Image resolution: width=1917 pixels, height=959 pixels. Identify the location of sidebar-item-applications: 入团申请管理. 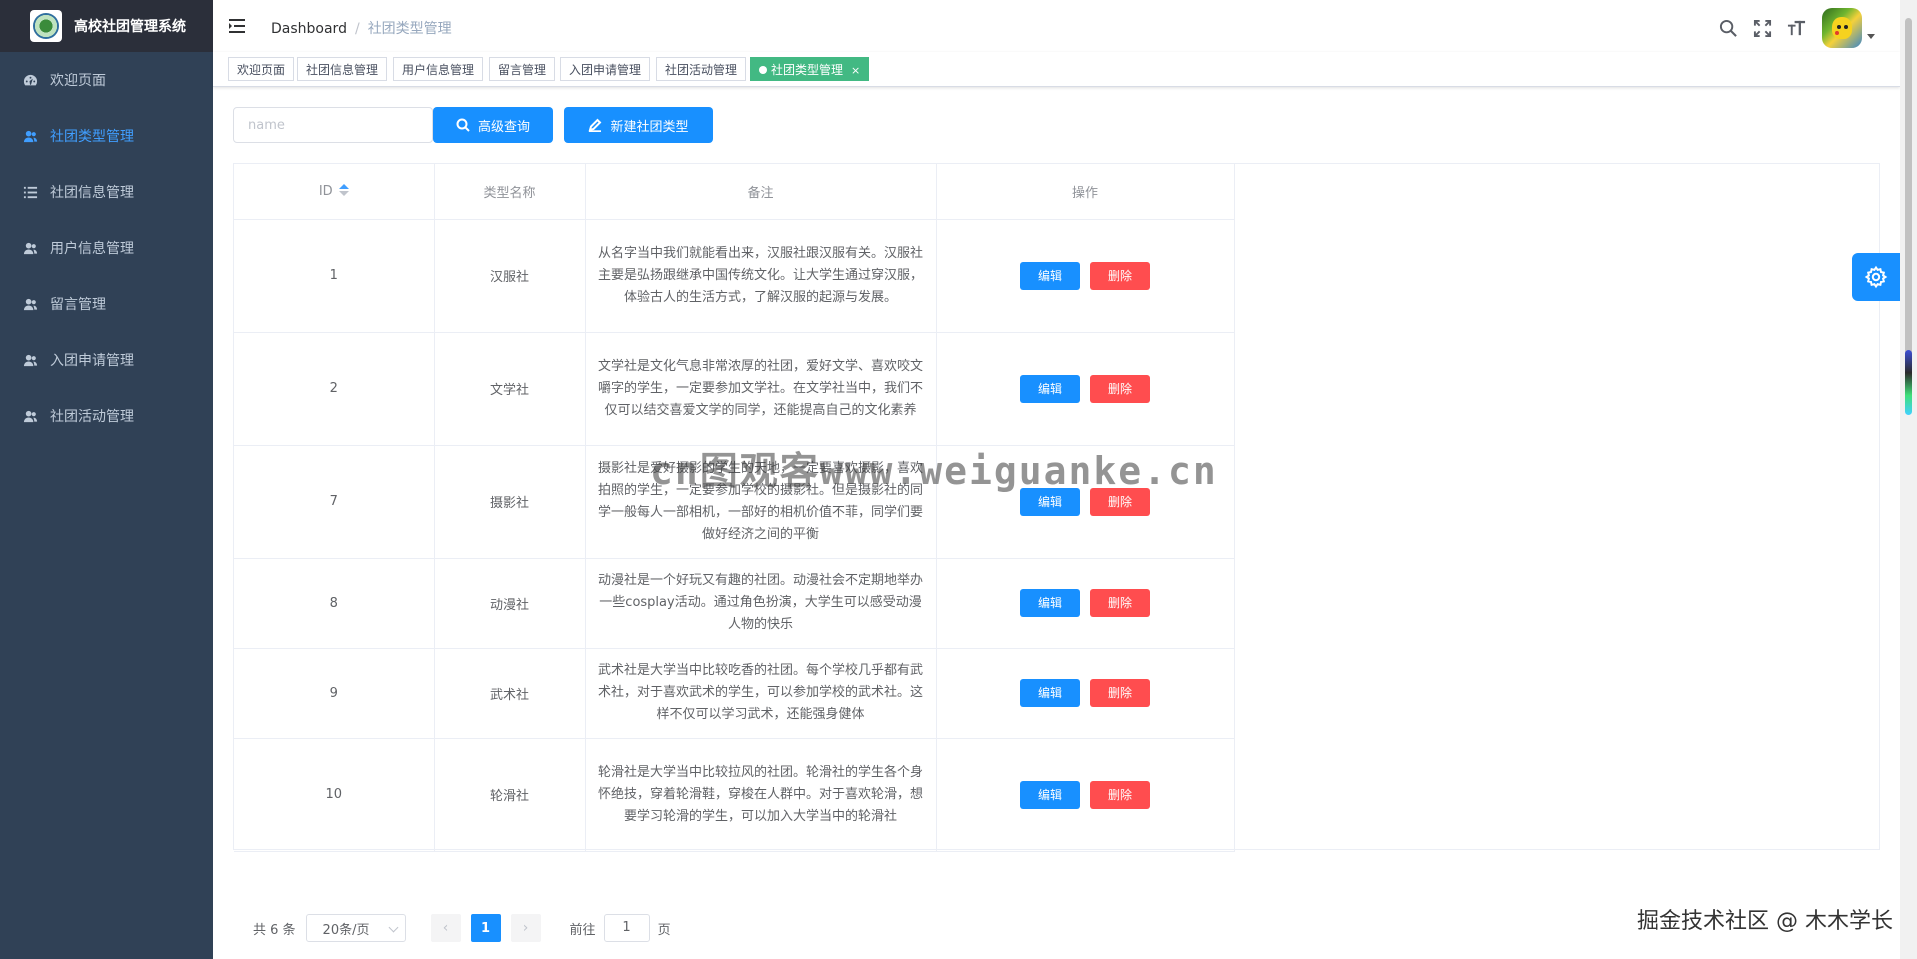
(106, 360).